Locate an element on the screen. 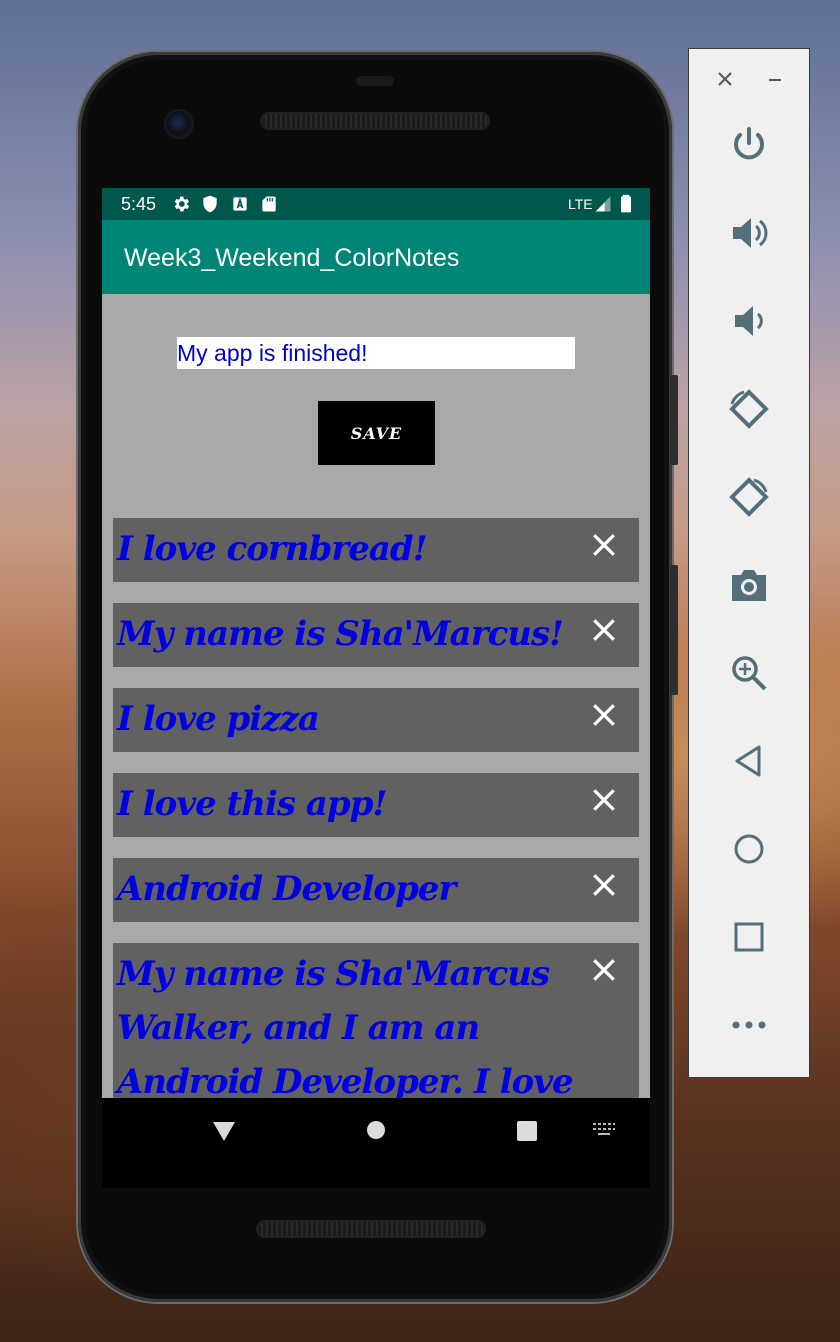  more-icon is located at coordinates (749, 1025).